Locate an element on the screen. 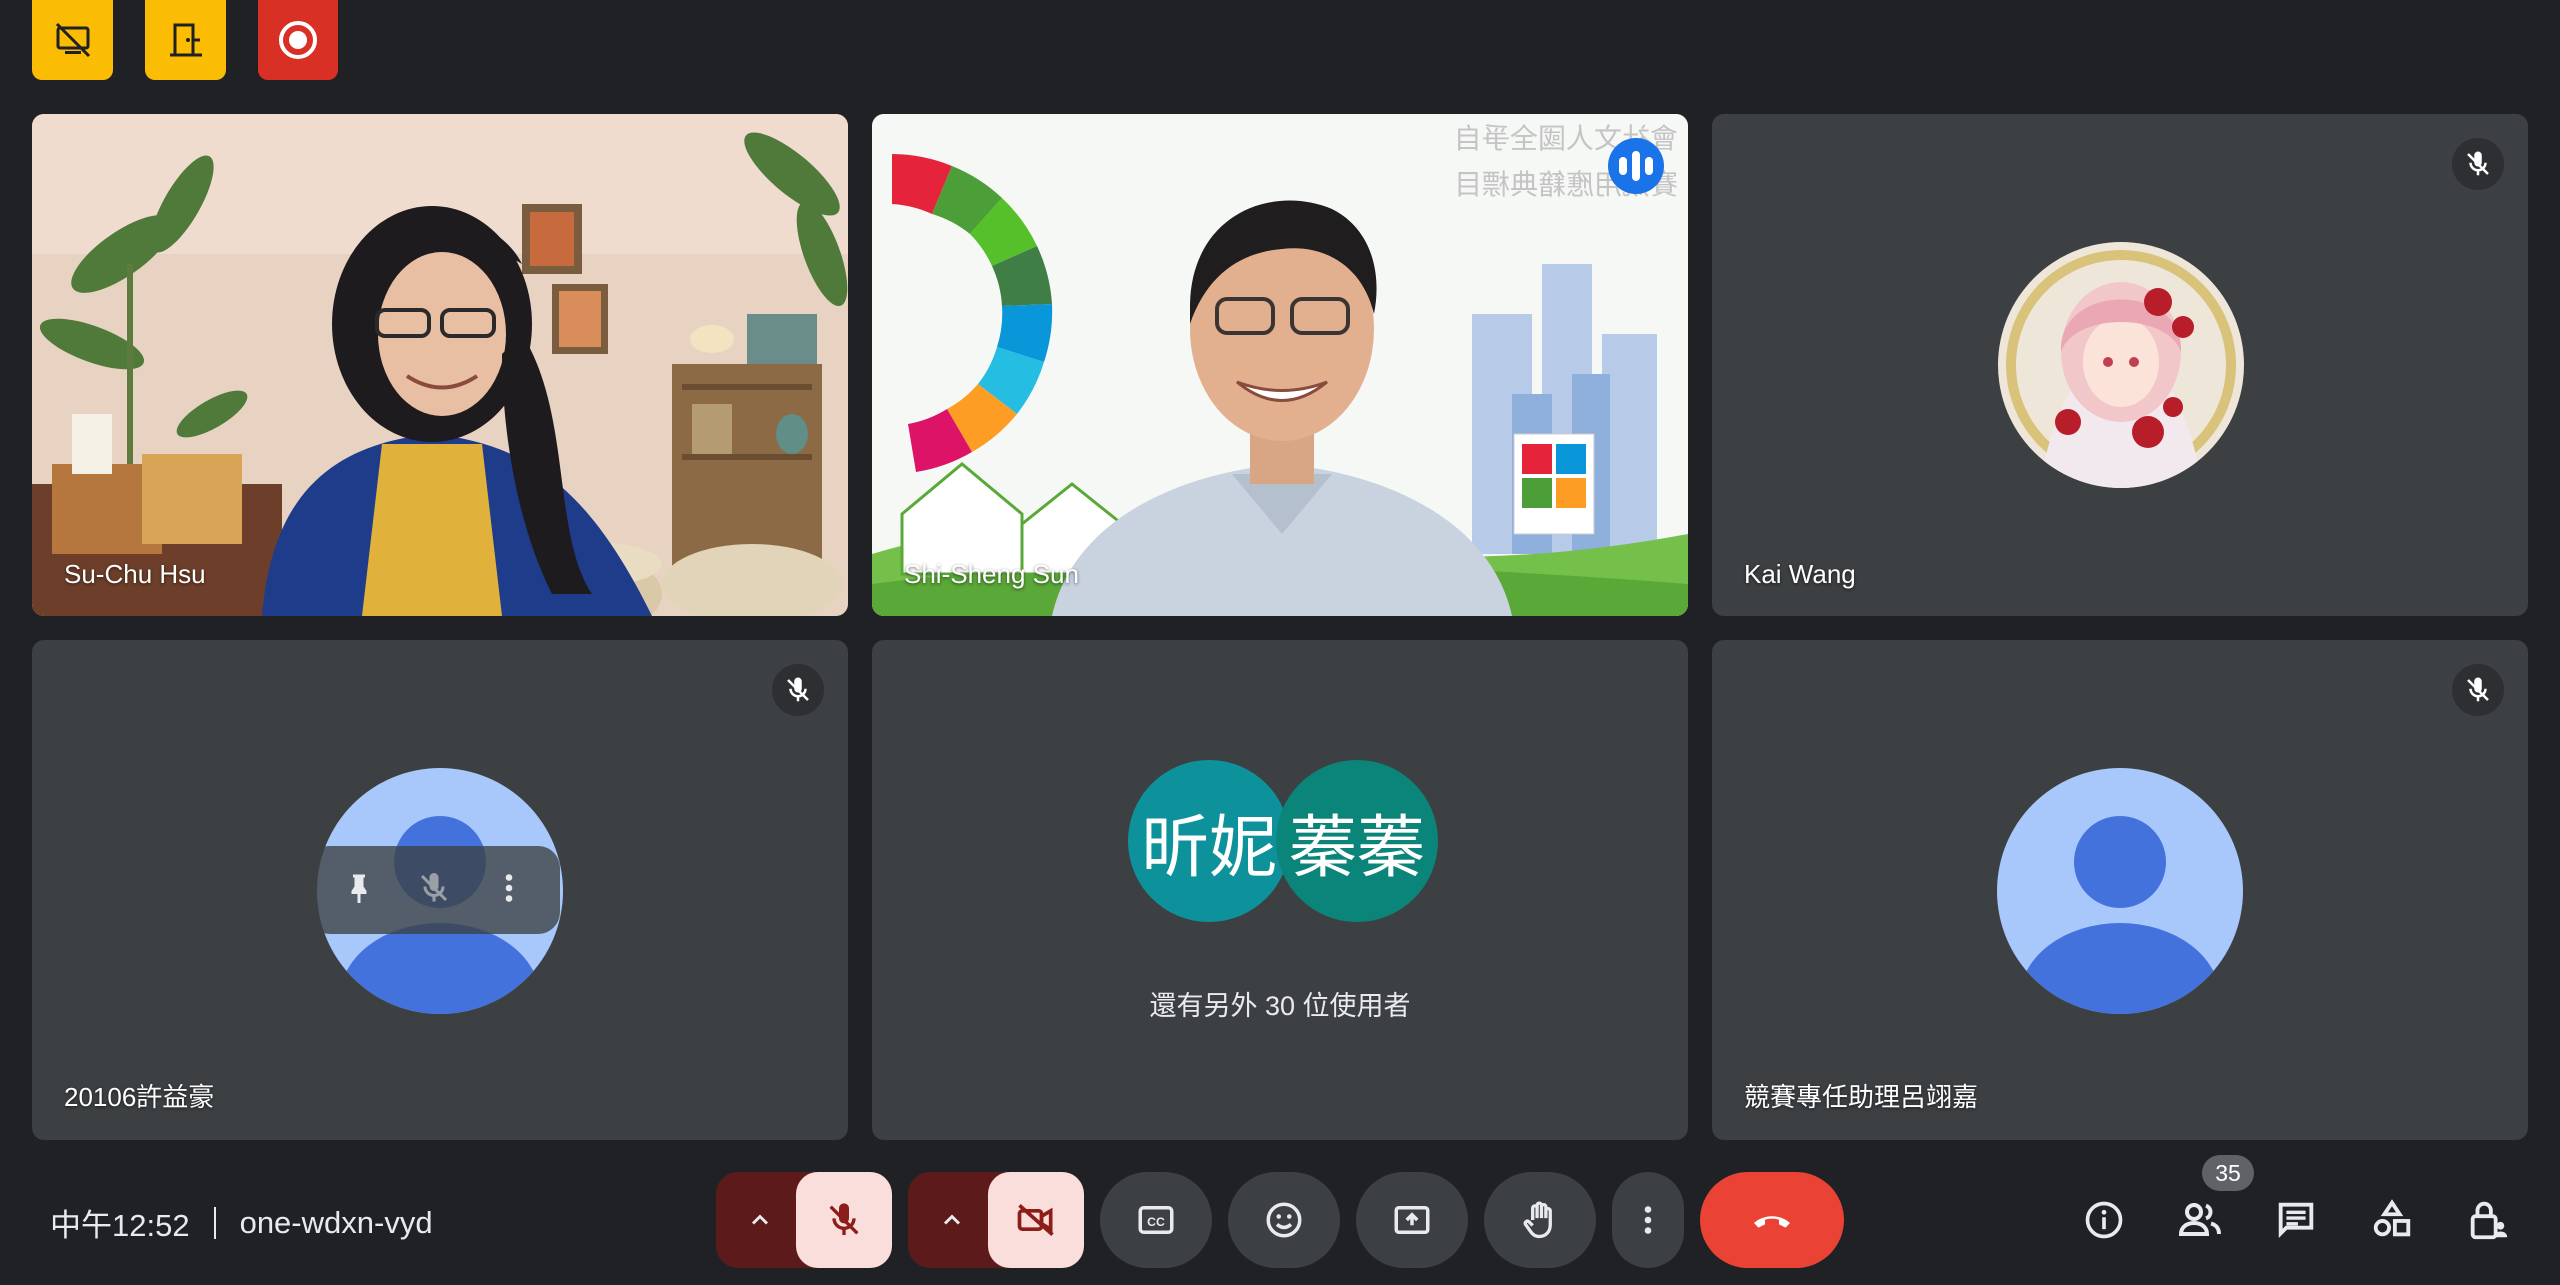 The image size is (2560, 1285). divider is located at coordinates (214, 1222).